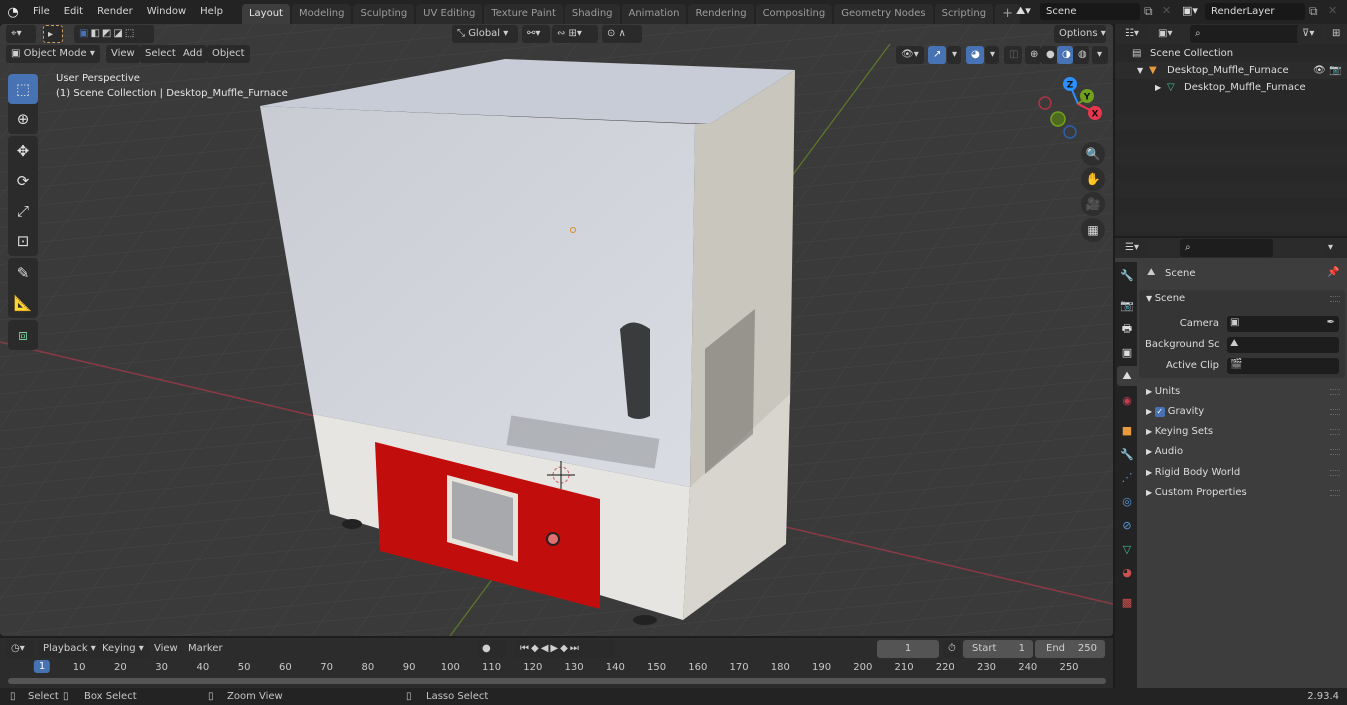 The width and height of the screenshot is (1347, 705). I want to click on gizmo-neg-z, so click(1070, 132).